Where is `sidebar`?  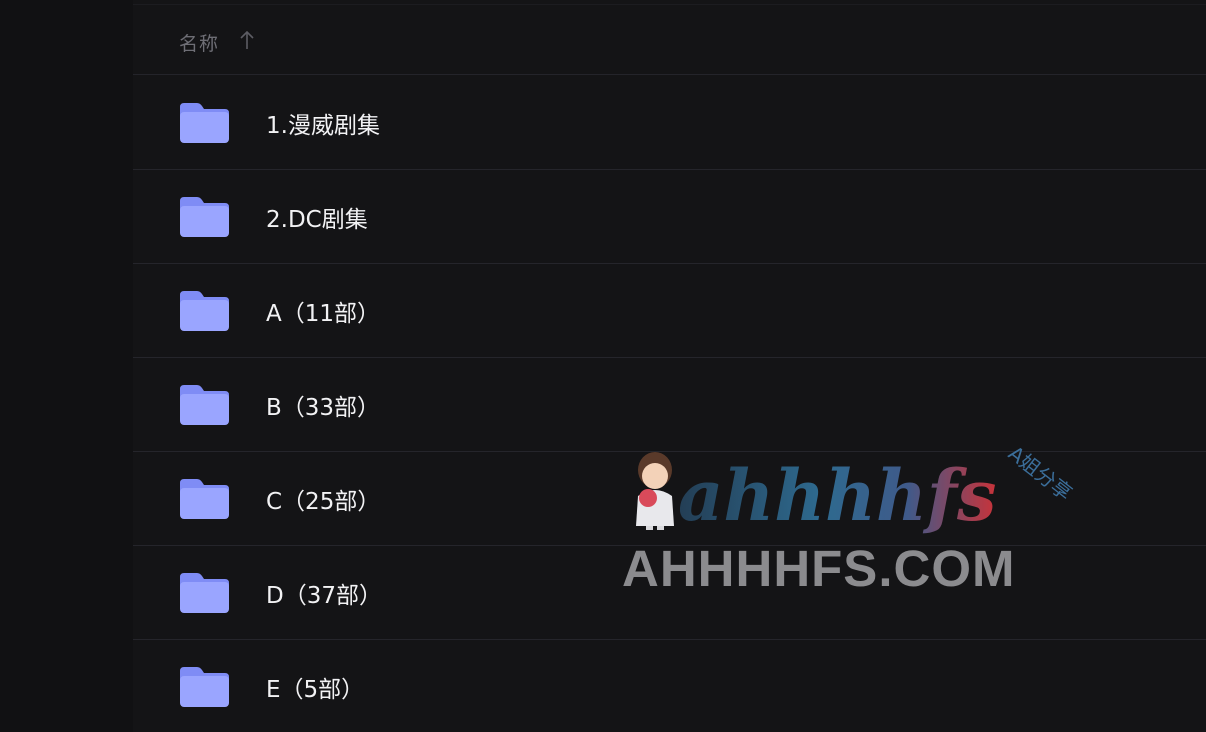
sidebar is located at coordinates (66, 366).